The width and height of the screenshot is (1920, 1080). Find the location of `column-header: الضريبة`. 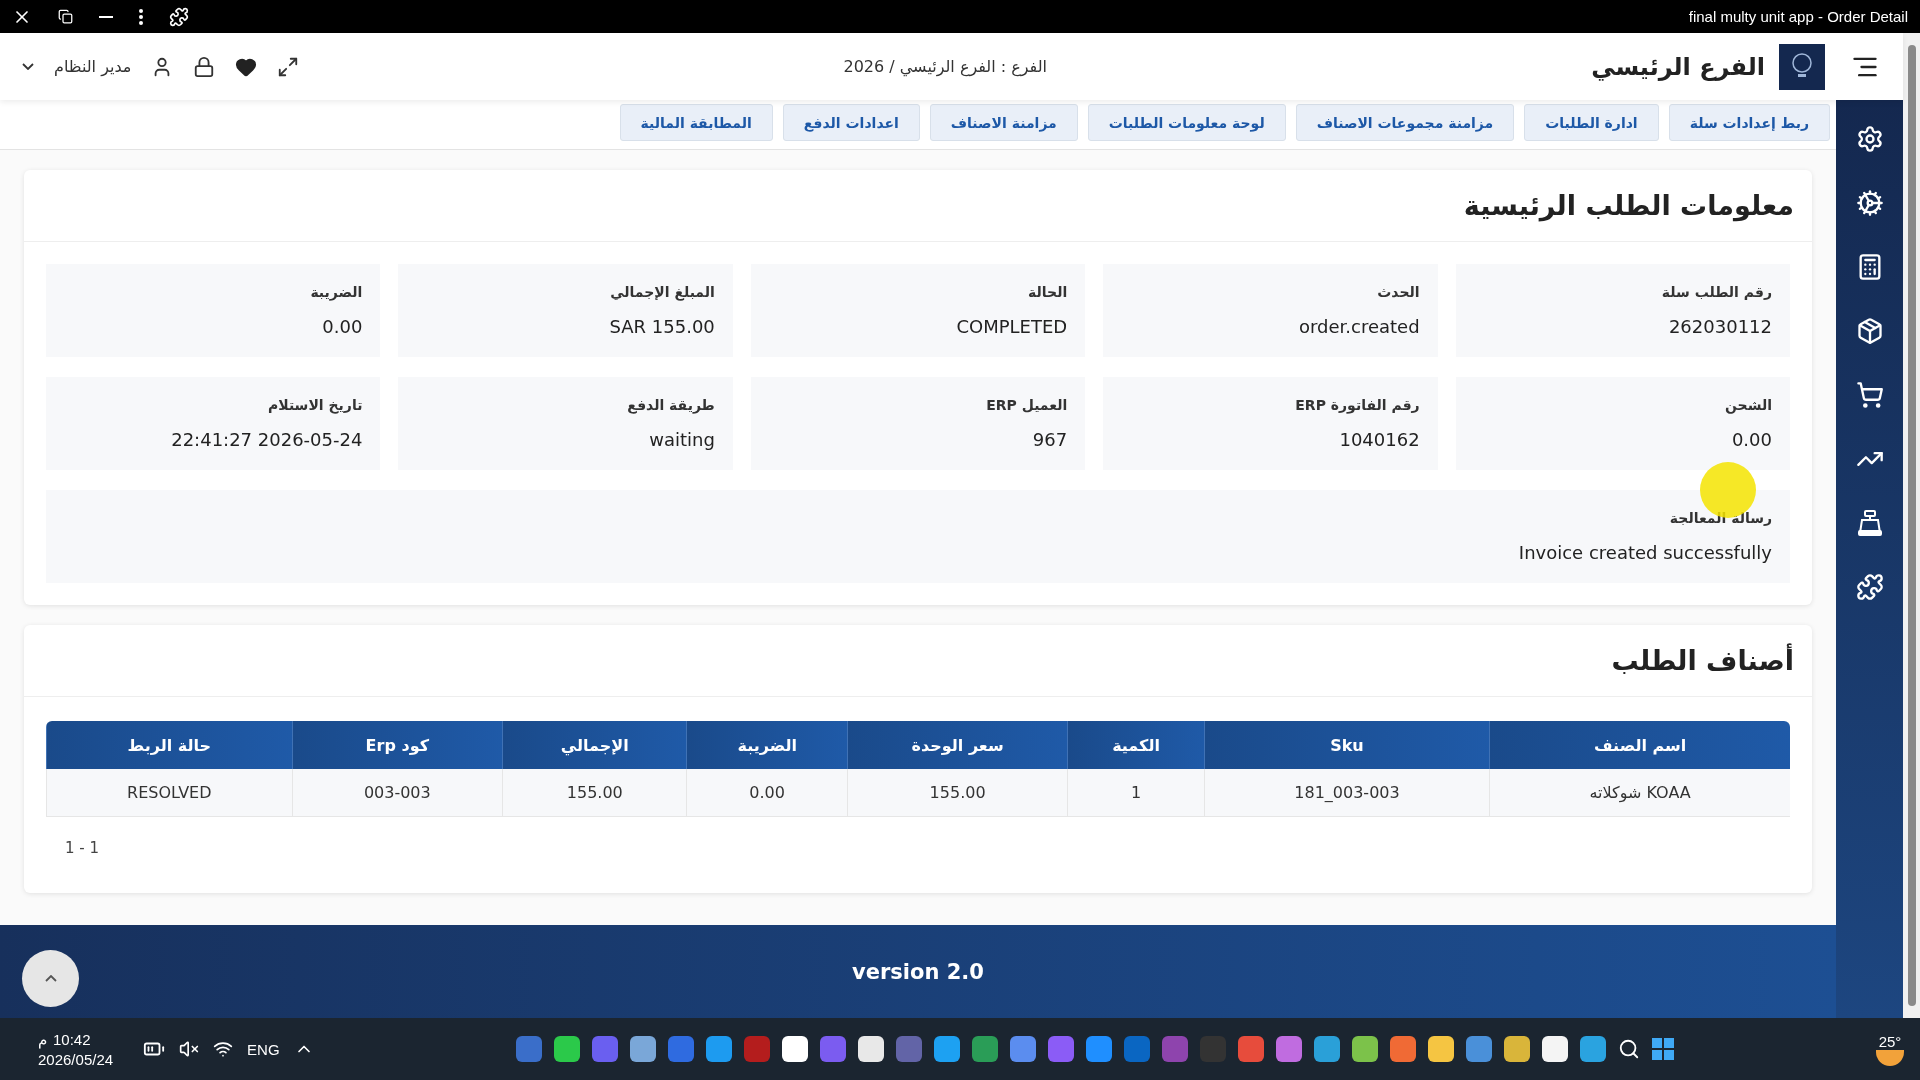

column-header: الضريبة is located at coordinates (766, 745).